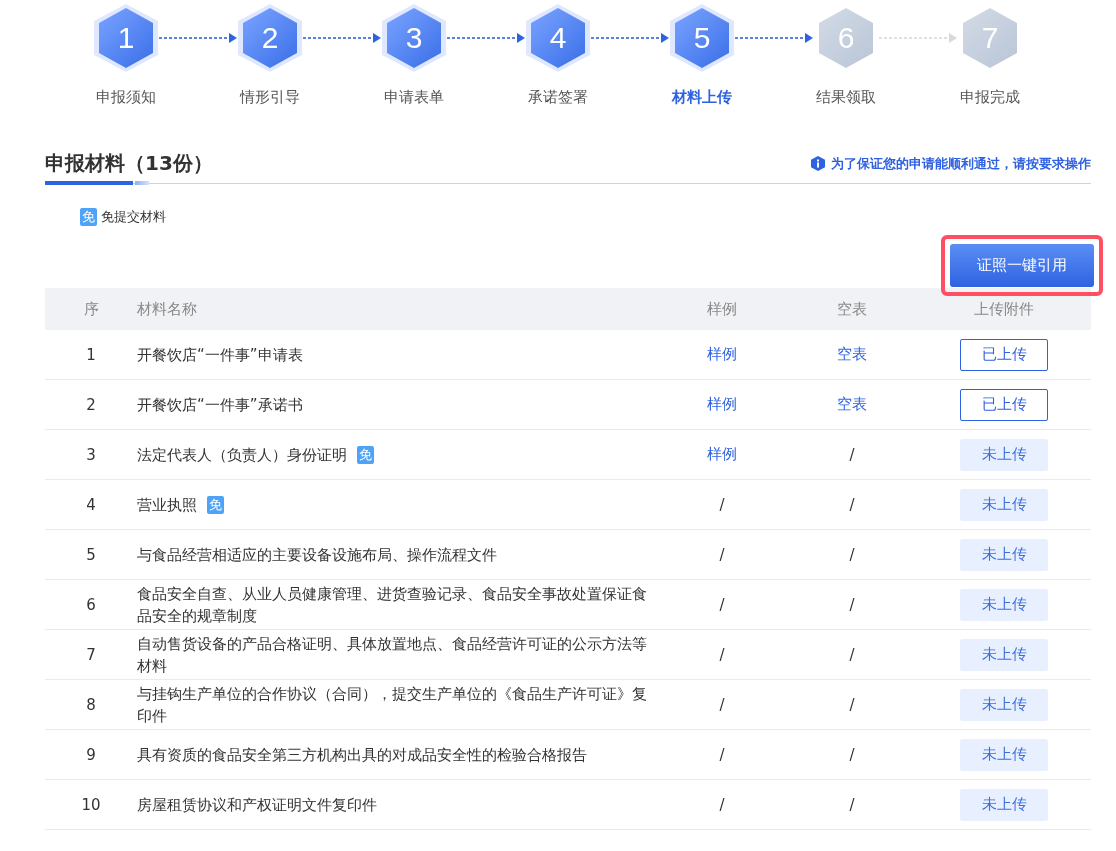 The height and width of the screenshot is (851, 1116). I want to click on material-name: 具有资质的食品安全第三方机构出具的对成品安全性的检验合格报告, so click(362, 755).